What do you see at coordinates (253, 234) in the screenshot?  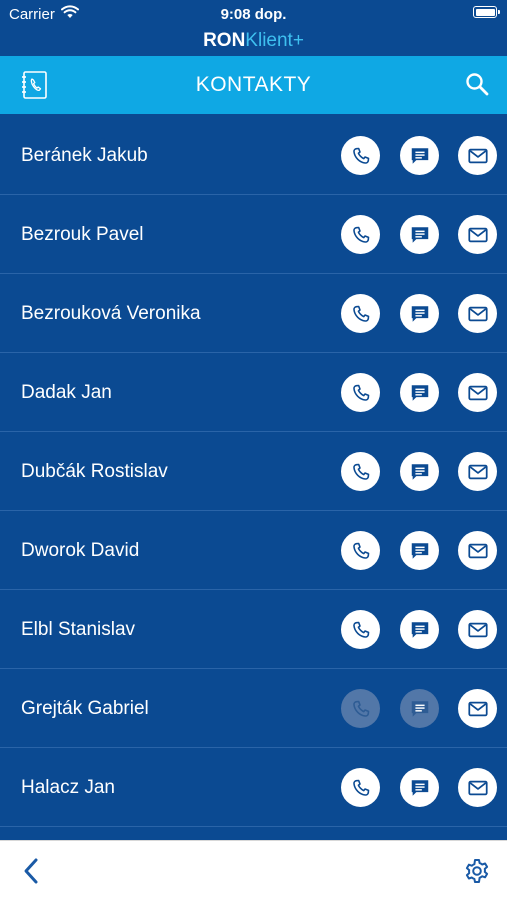 I see `contact-row: Bezrouk Pavel` at bounding box center [253, 234].